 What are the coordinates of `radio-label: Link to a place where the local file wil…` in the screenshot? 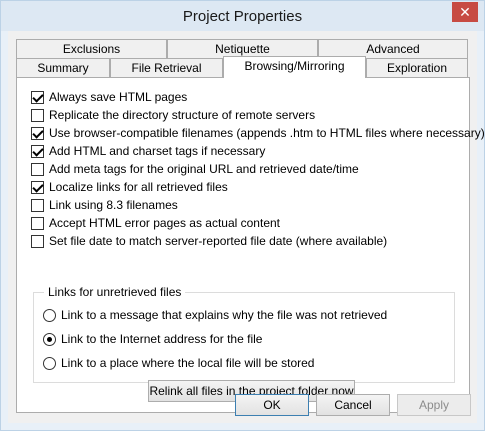 It's located at (188, 363).